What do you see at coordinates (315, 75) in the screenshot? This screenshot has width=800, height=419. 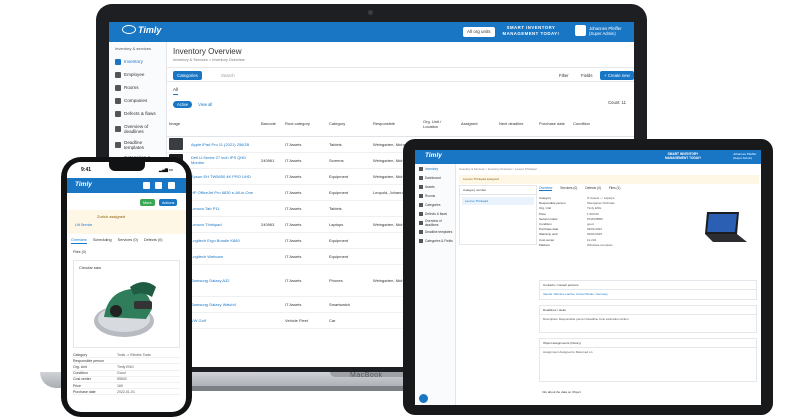 I see `search-input: Search` at bounding box center [315, 75].